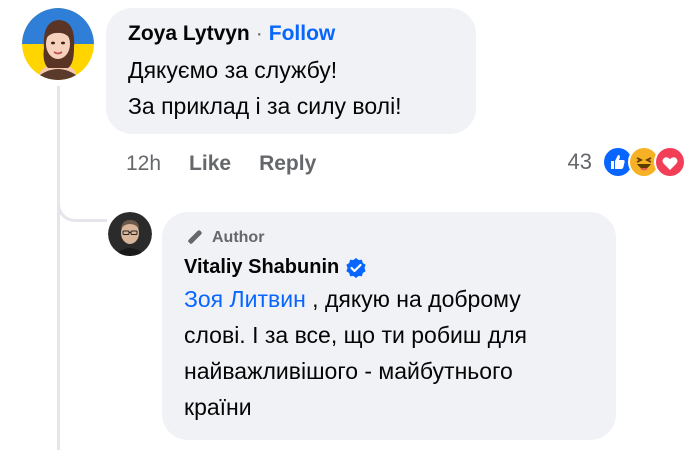 The width and height of the screenshot is (700, 450). What do you see at coordinates (238, 237) in the screenshot?
I see `author-badge-label: Author` at bounding box center [238, 237].